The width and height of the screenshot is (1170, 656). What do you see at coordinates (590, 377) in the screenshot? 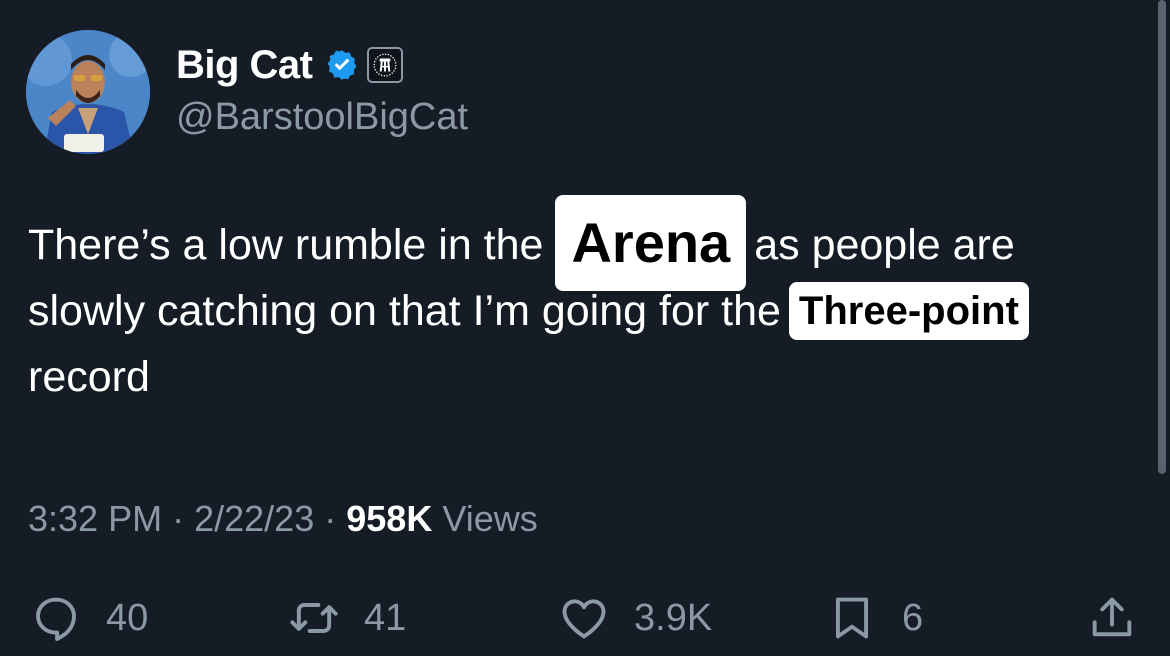
I see `tweet-line-3: record` at bounding box center [590, 377].